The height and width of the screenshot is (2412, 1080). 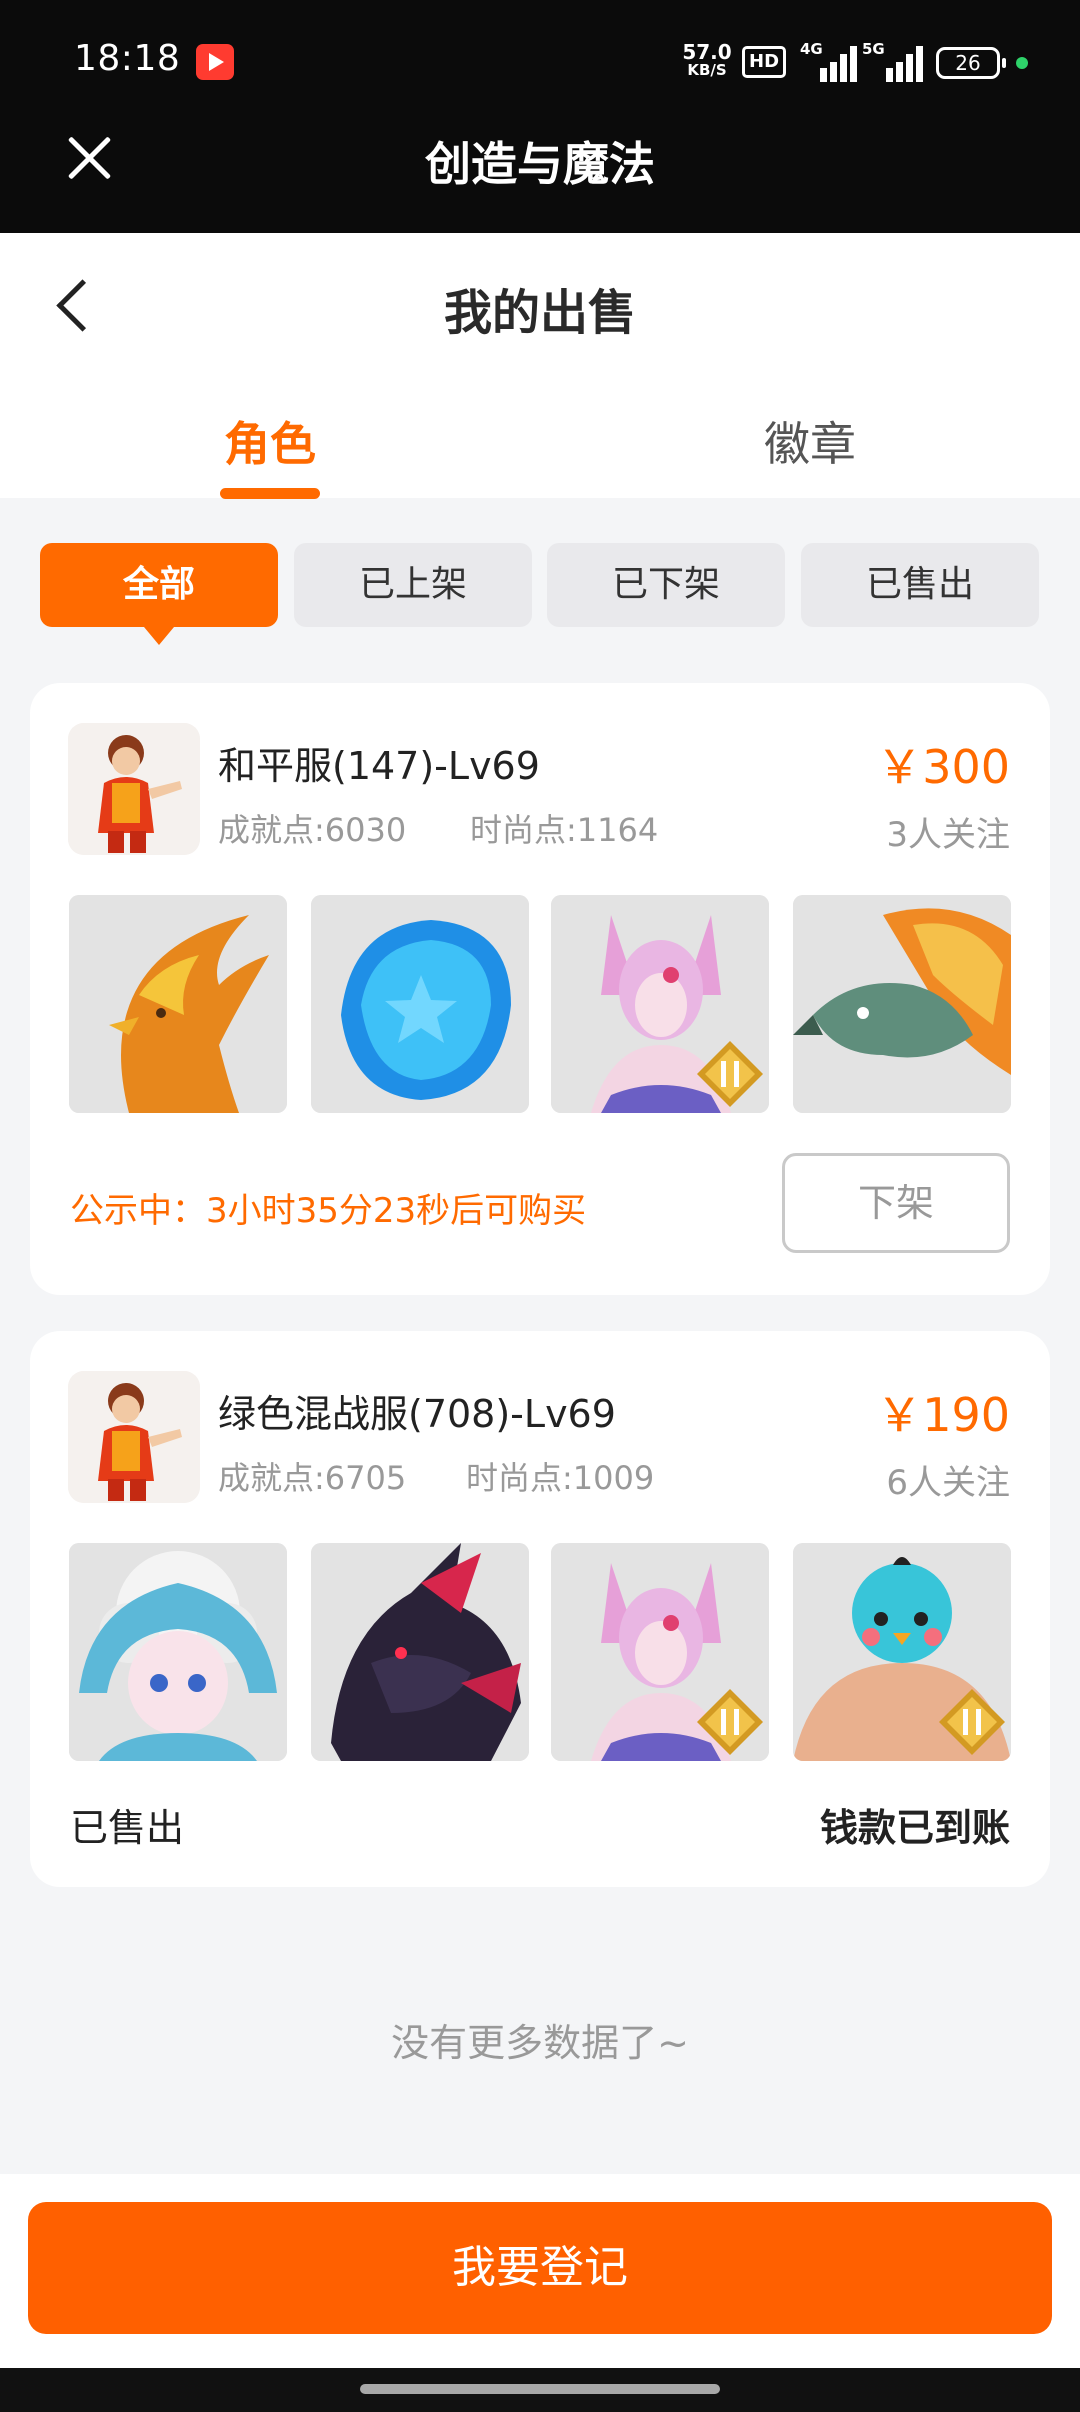 What do you see at coordinates (540, 60) in the screenshot?
I see `status-bar: 18:18 57.0 KB/S HD 4G 5G 26` at bounding box center [540, 60].